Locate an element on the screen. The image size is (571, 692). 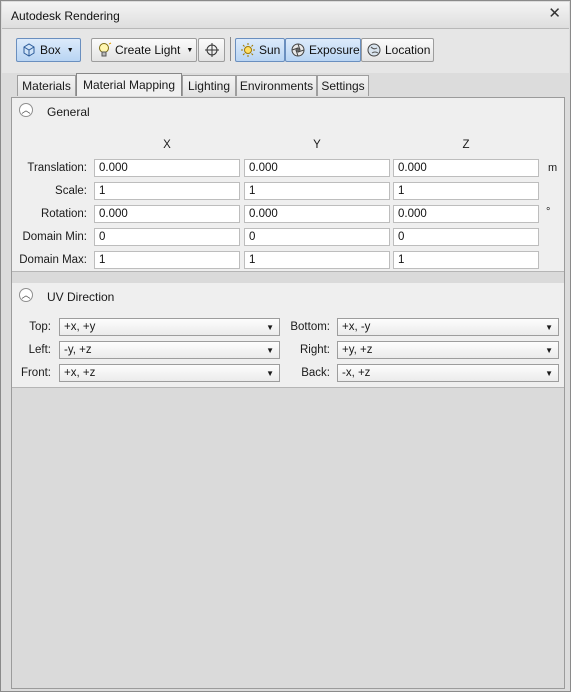
globe-icon is located at coordinates (374, 50).